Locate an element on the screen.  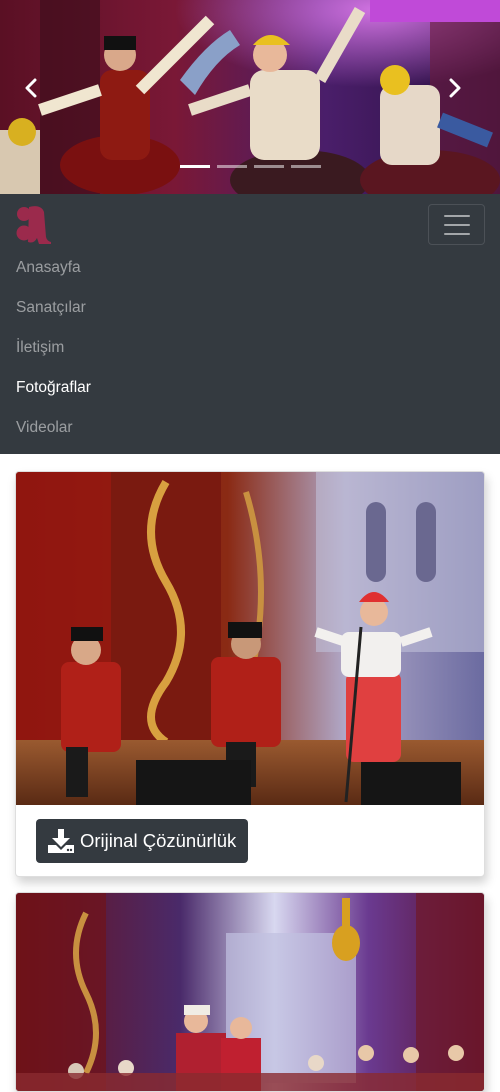
navbar-toggler-button is located at coordinates (456, 224).